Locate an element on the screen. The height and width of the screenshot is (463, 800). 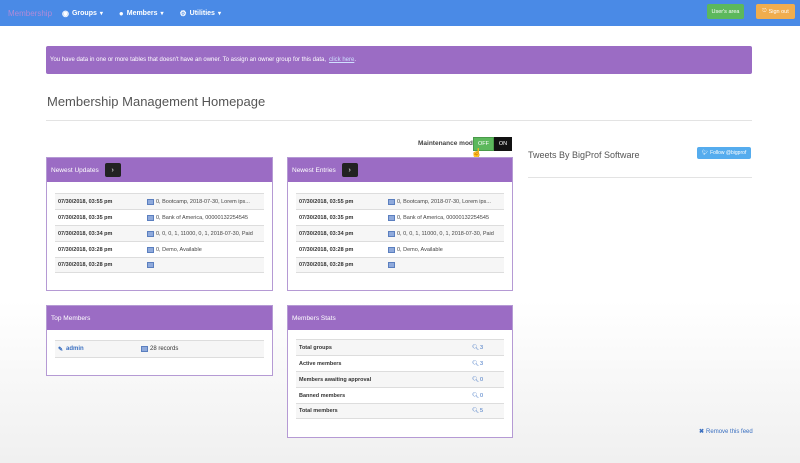
nav-members-menu: ● Members ▾ is located at coordinates (141, 13).